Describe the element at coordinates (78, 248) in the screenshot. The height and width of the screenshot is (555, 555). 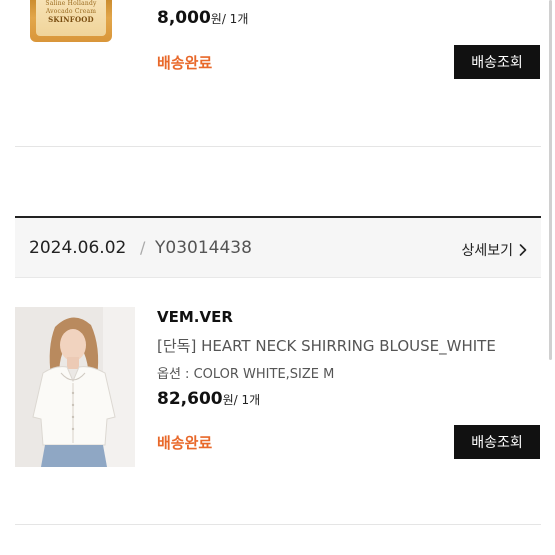
I see `order-date: 2024.06.02` at that location.